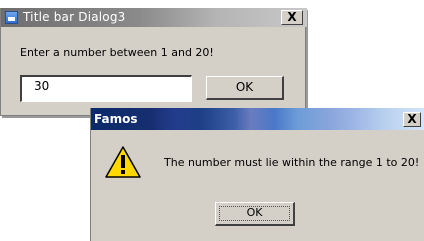 This screenshot has width=424, height=241. I want to click on input-prompt-label: Enter a number between 1 and 20!, so click(117, 52).